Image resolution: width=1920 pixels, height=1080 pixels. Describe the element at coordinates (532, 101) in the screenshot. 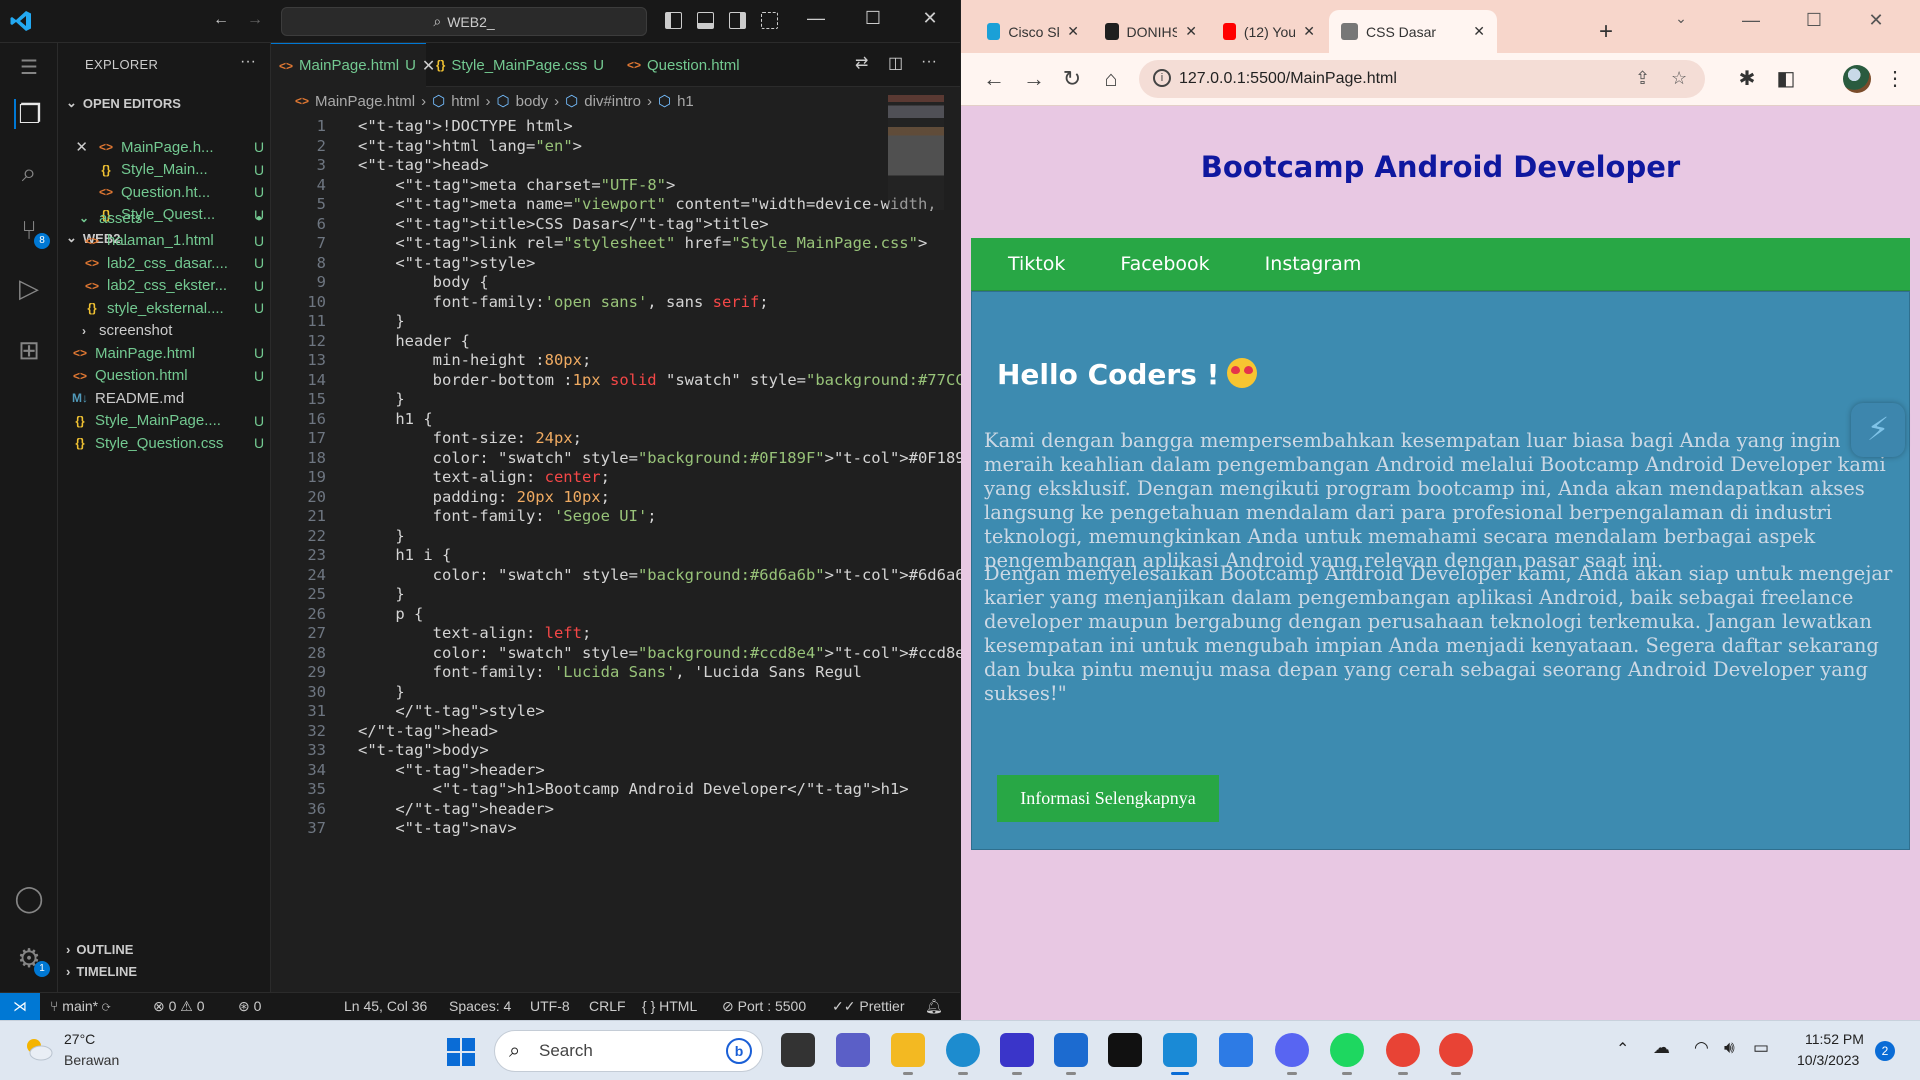

I see `breadcrumb-item: body` at that location.